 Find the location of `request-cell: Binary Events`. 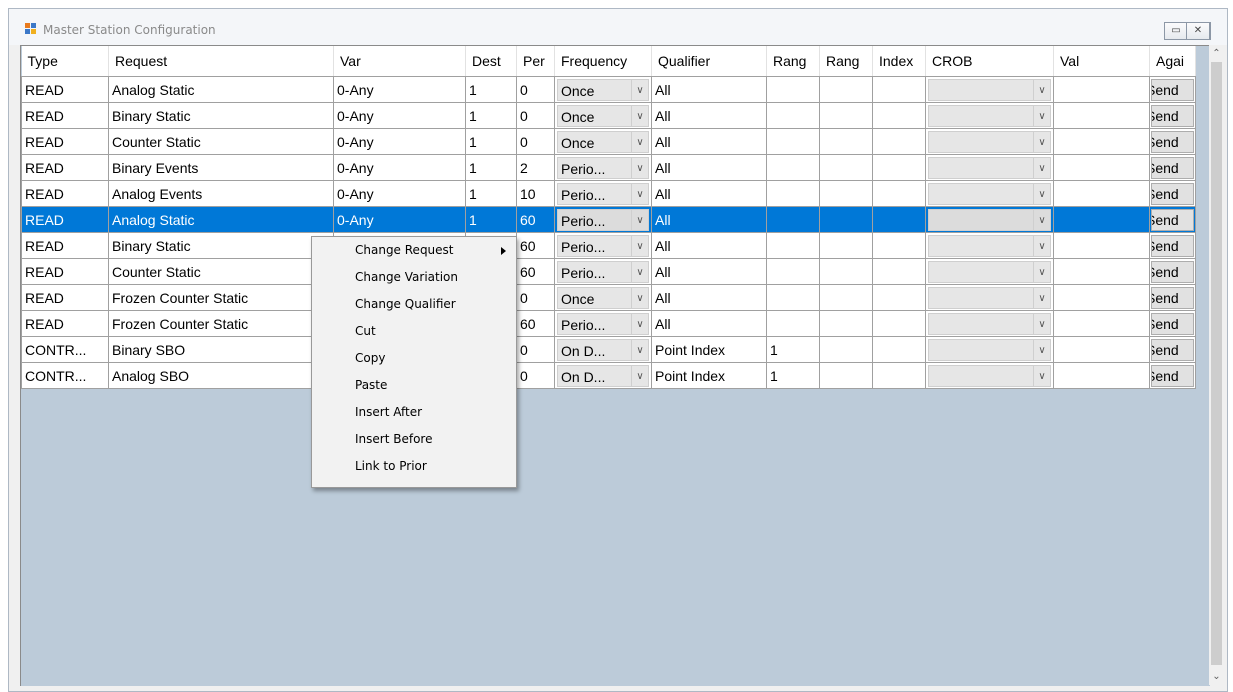

request-cell: Binary Events is located at coordinates (221, 167).